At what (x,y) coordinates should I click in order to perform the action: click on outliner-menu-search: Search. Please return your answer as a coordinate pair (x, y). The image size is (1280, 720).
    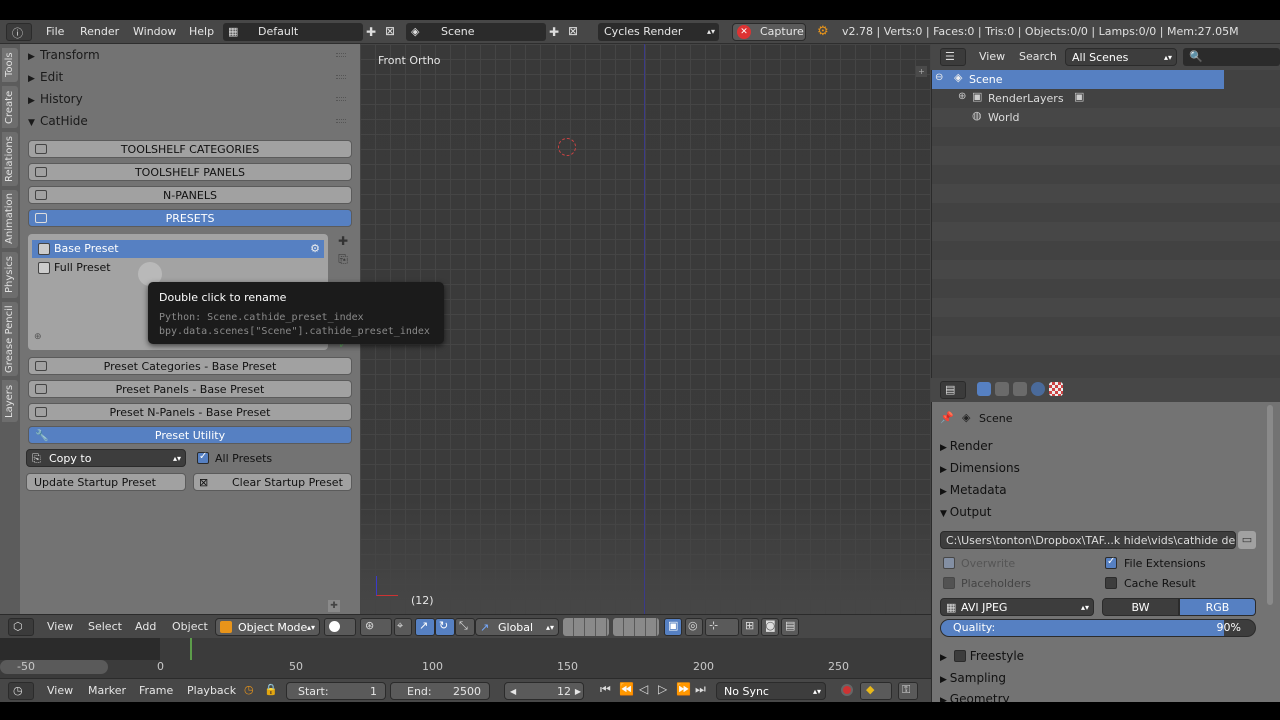
    Looking at the image, I should click on (1038, 57).